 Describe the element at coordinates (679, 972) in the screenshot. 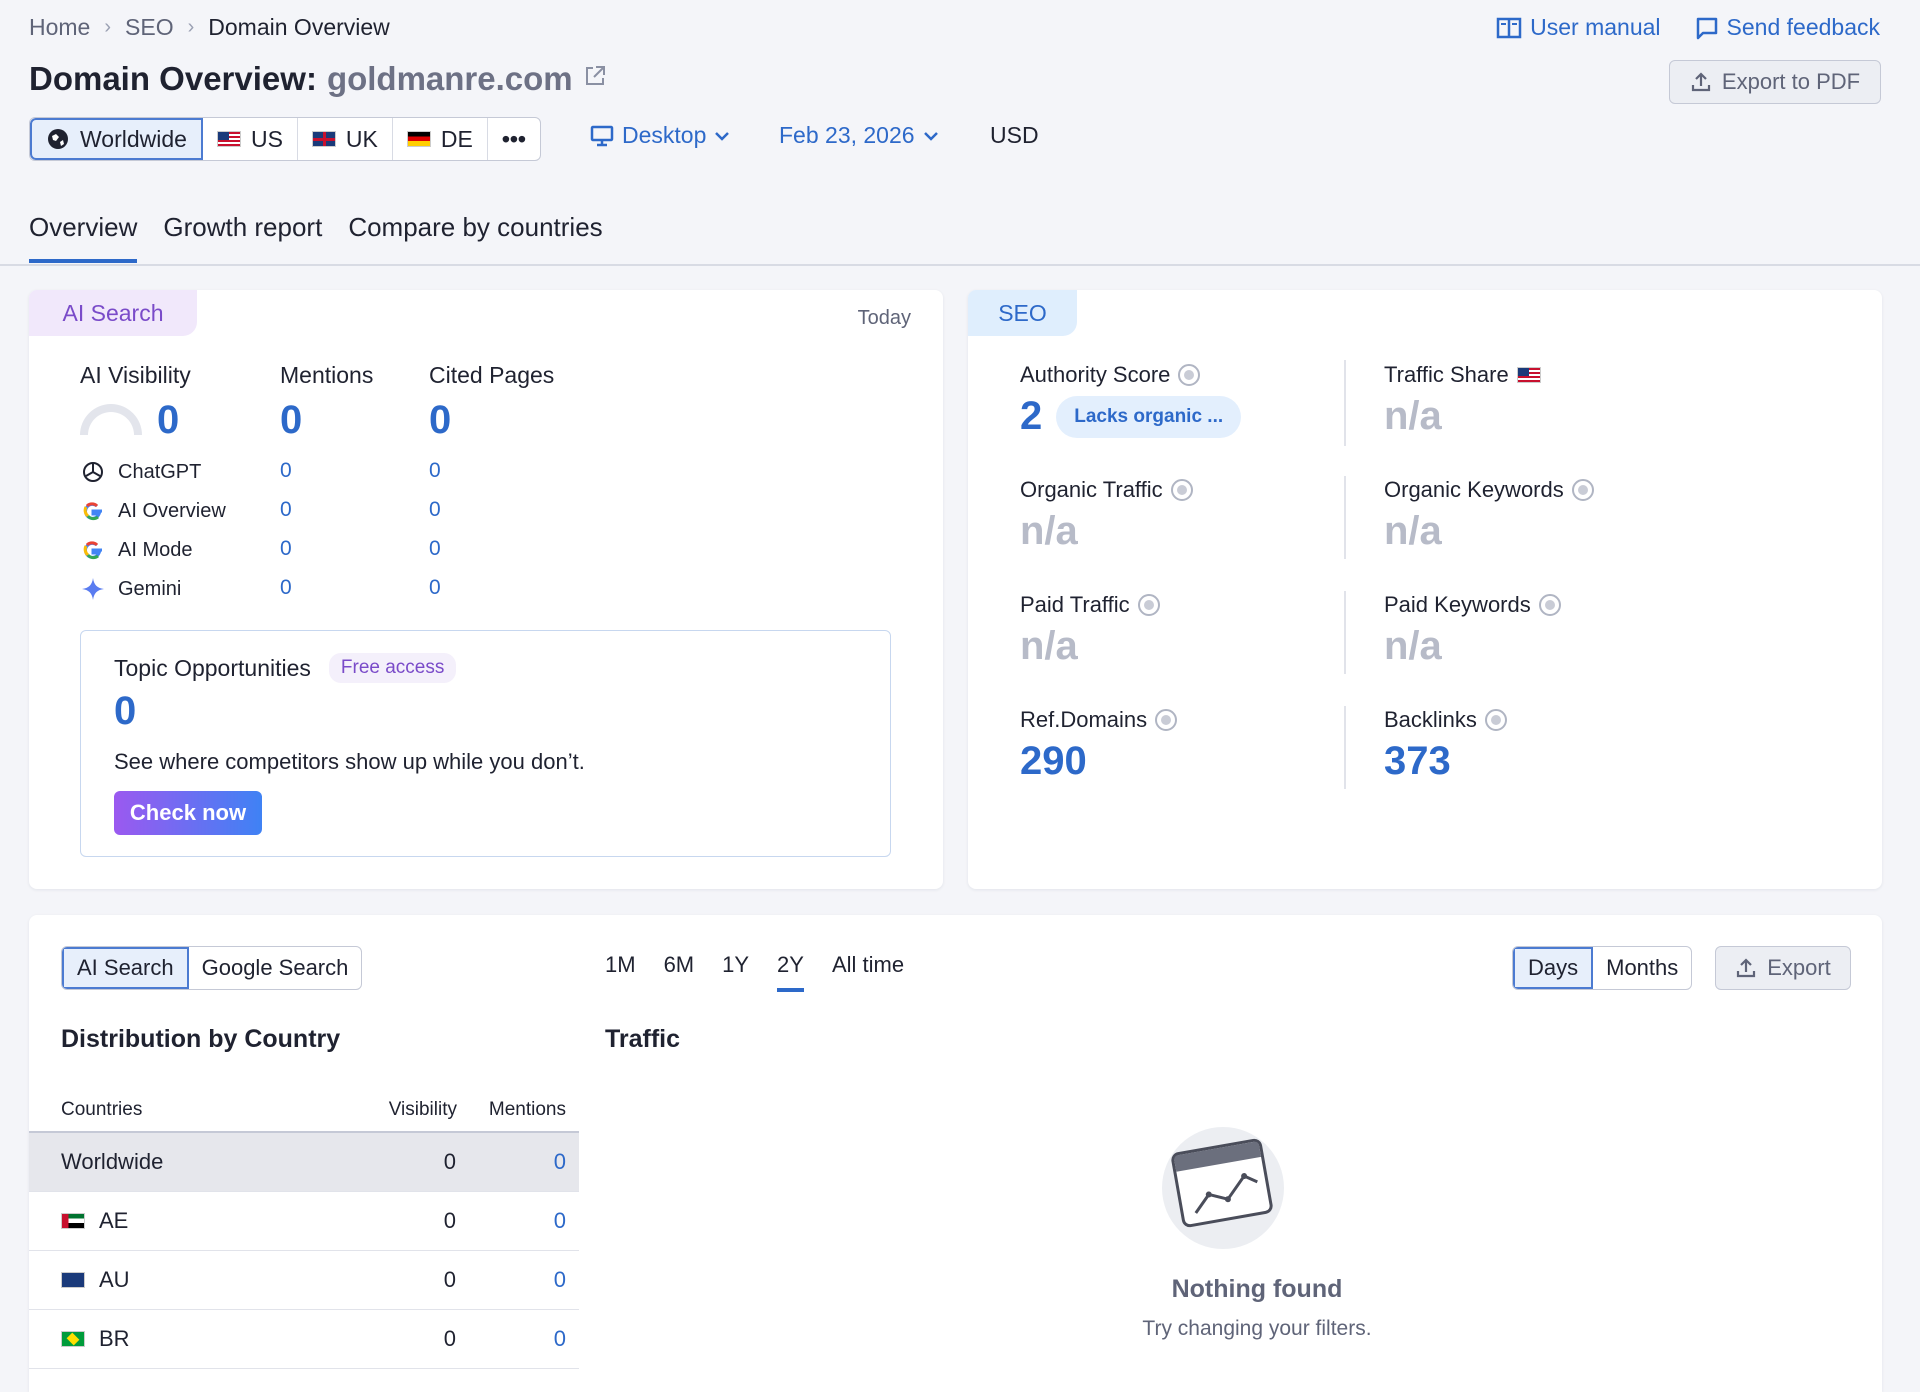

I see `period-6m: 6M` at that location.